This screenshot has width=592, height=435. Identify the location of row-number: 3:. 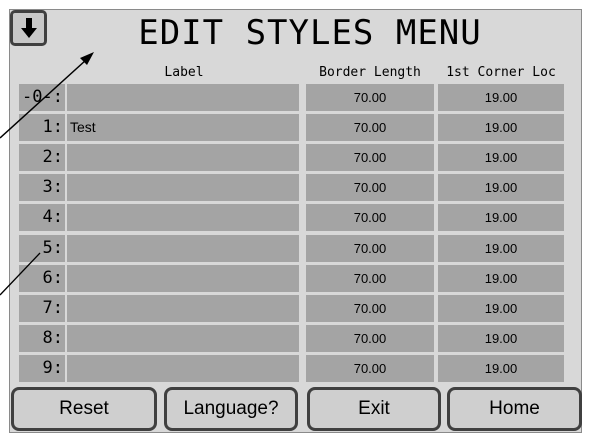
(42, 187).